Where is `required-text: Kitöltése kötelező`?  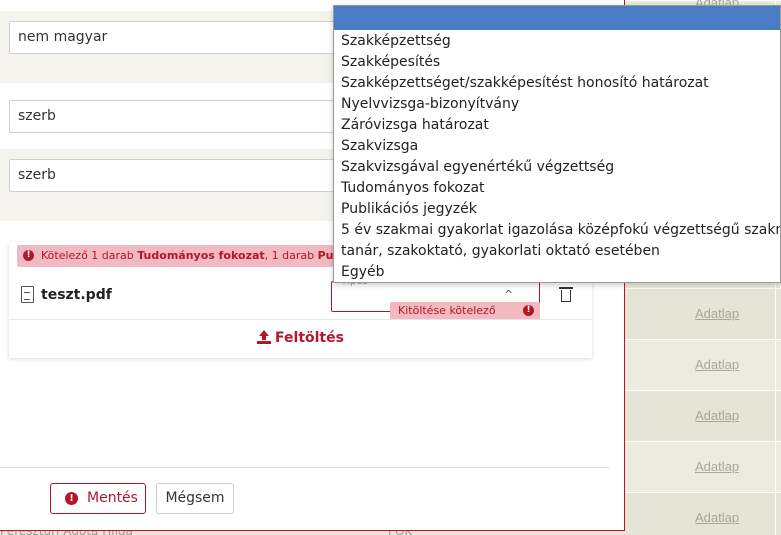
required-text: Kitöltése kötelező is located at coordinates (447, 310).